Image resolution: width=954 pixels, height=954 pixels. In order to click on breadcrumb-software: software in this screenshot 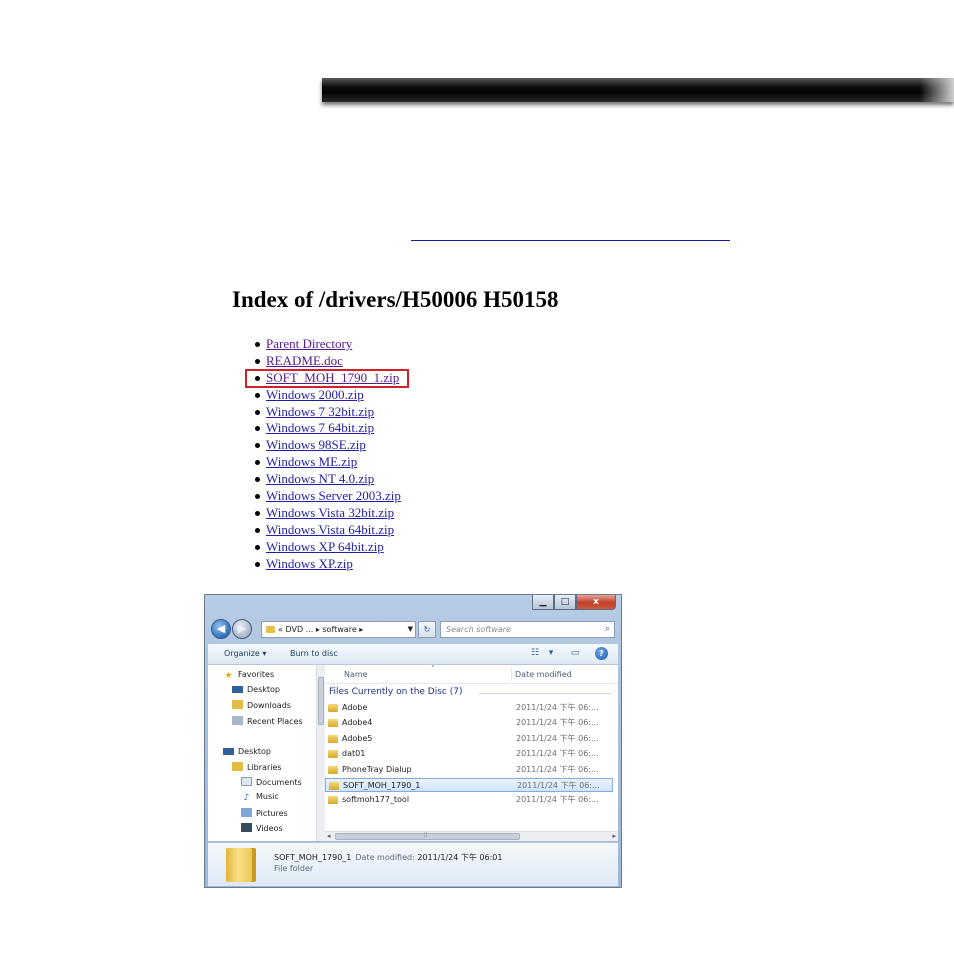, I will do `click(339, 629)`.